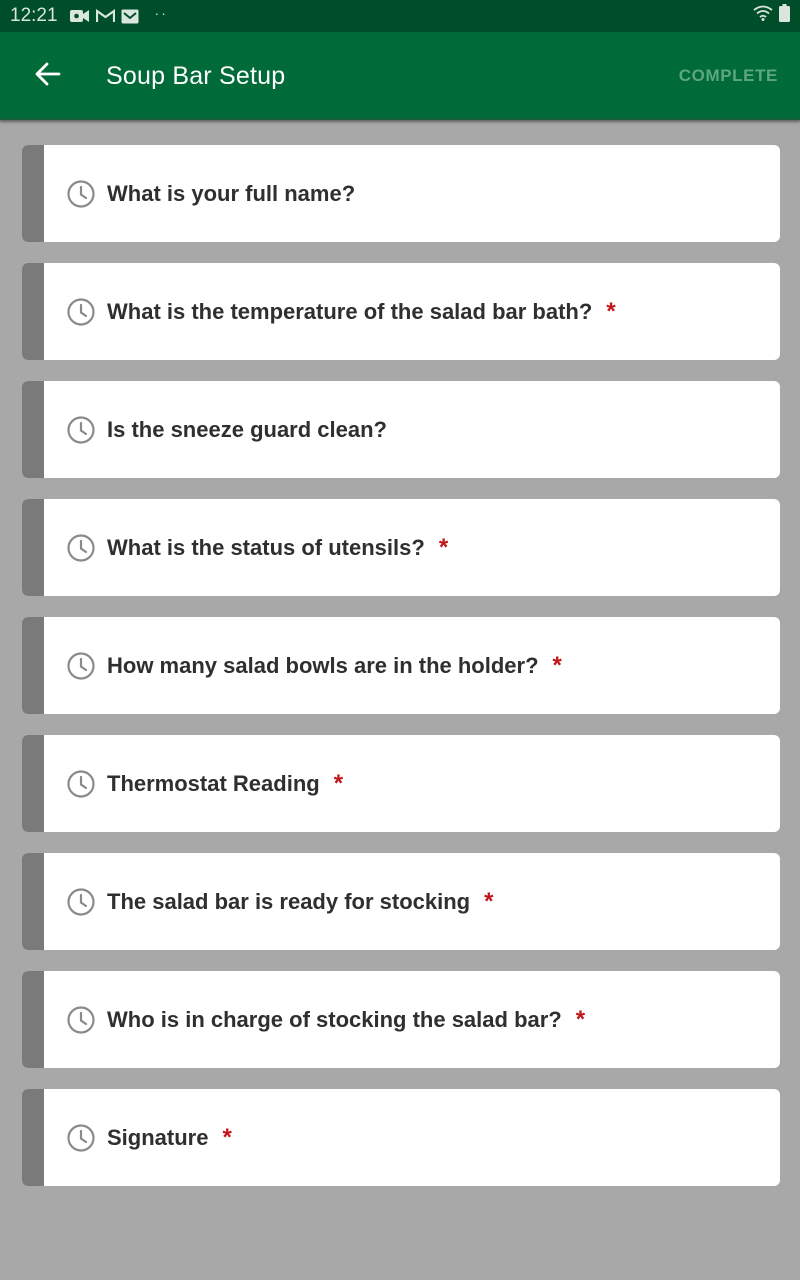  What do you see at coordinates (79, 16) in the screenshot?
I see `video-icon` at bounding box center [79, 16].